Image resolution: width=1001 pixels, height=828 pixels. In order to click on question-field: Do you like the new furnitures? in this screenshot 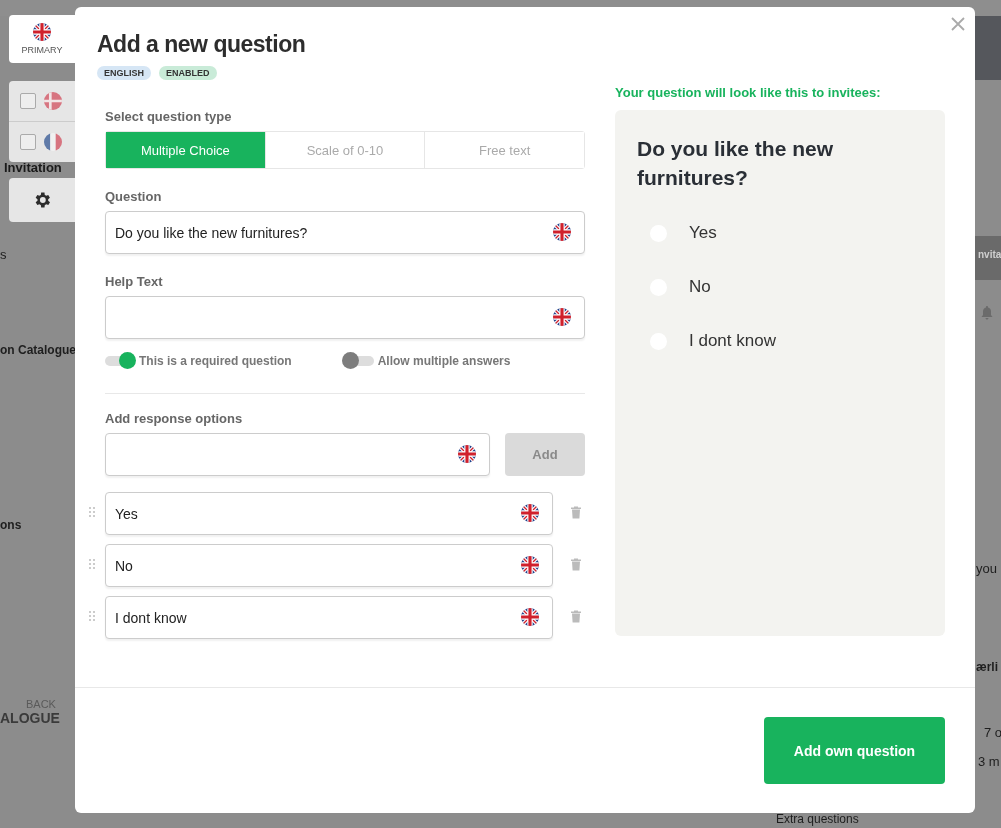, I will do `click(345, 232)`.